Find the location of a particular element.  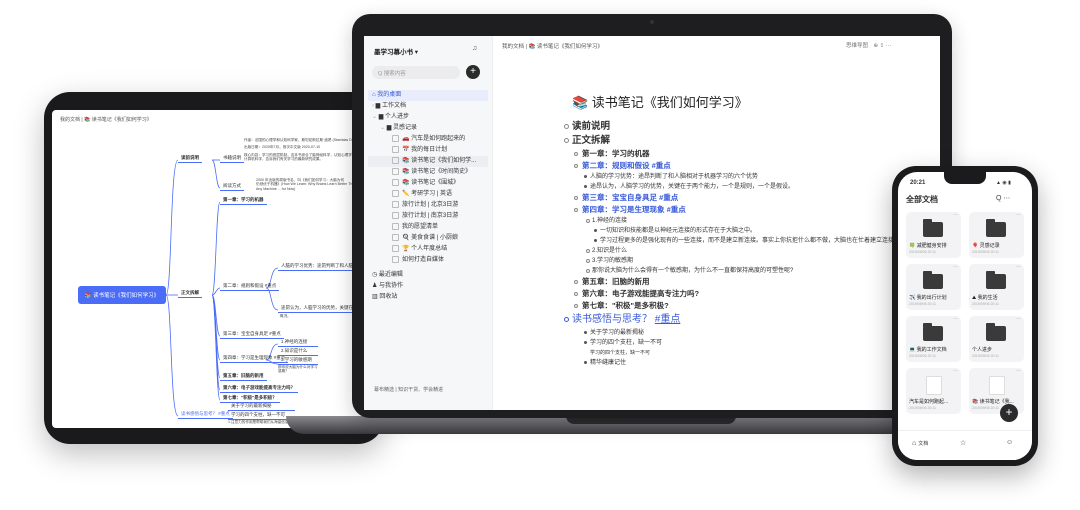

mindmap-branch: 读前说明 is located at coordinates (190, 158).